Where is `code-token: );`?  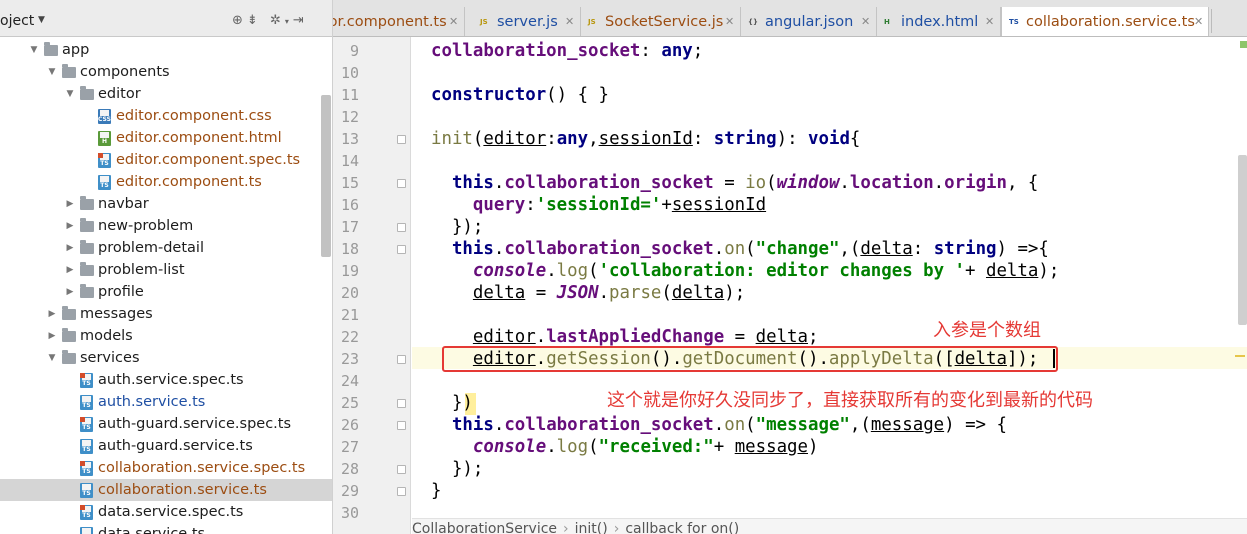
code-token: ); is located at coordinates (735, 293).